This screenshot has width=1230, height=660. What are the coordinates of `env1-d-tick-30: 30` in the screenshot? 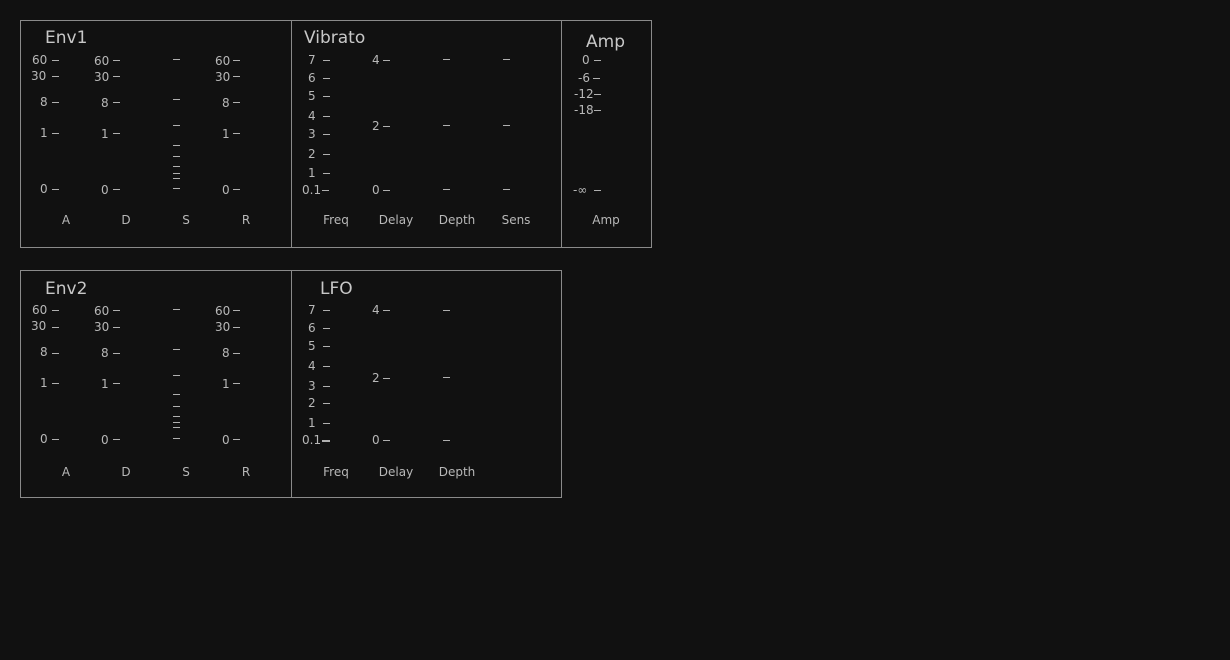 It's located at (102, 77).